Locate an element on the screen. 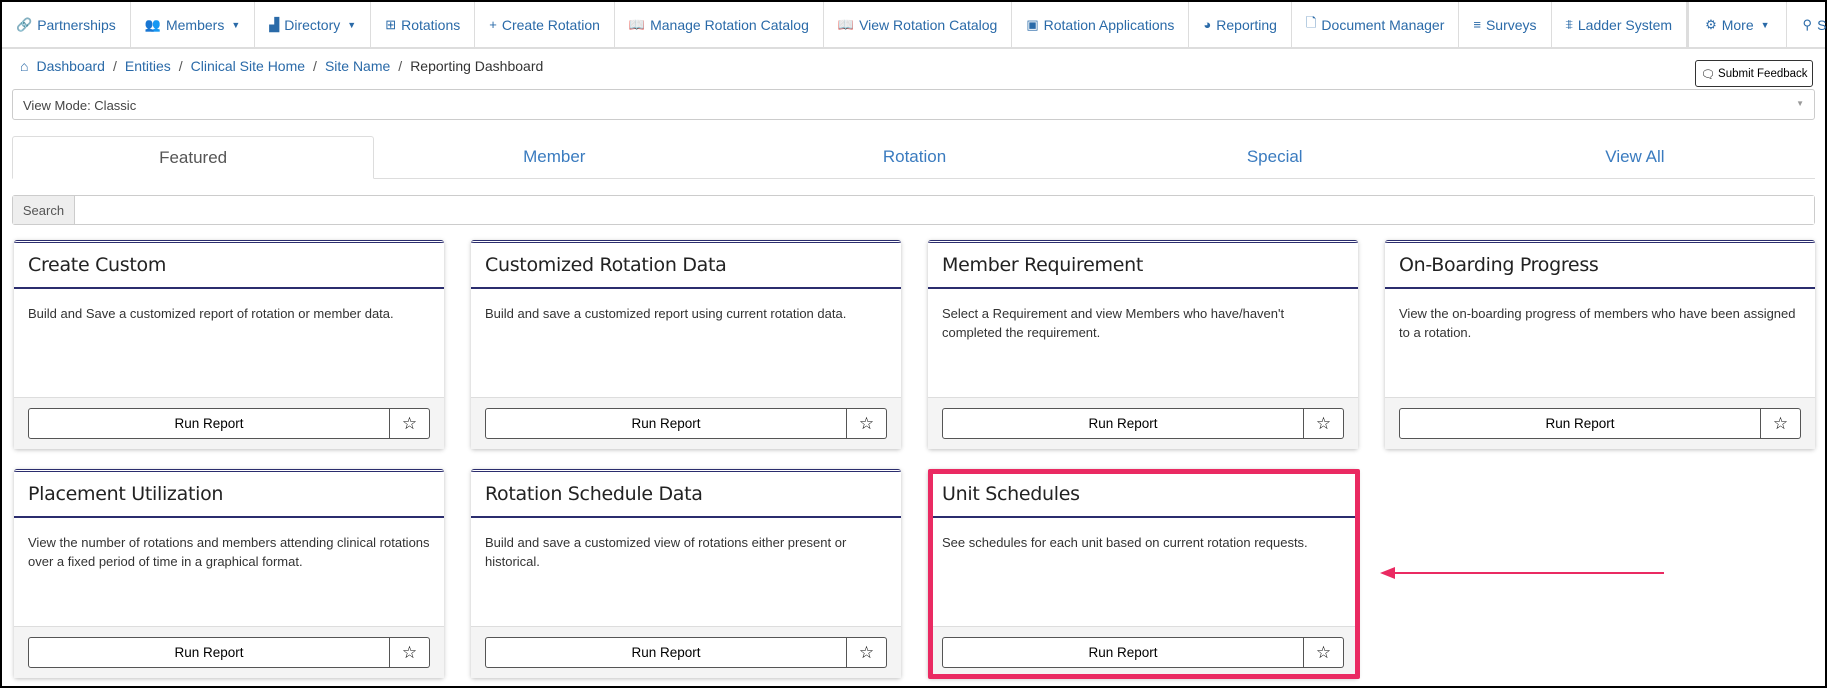 This screenshot has width=1827, height=688. search-label: Search is located at coordinates (44, 210).